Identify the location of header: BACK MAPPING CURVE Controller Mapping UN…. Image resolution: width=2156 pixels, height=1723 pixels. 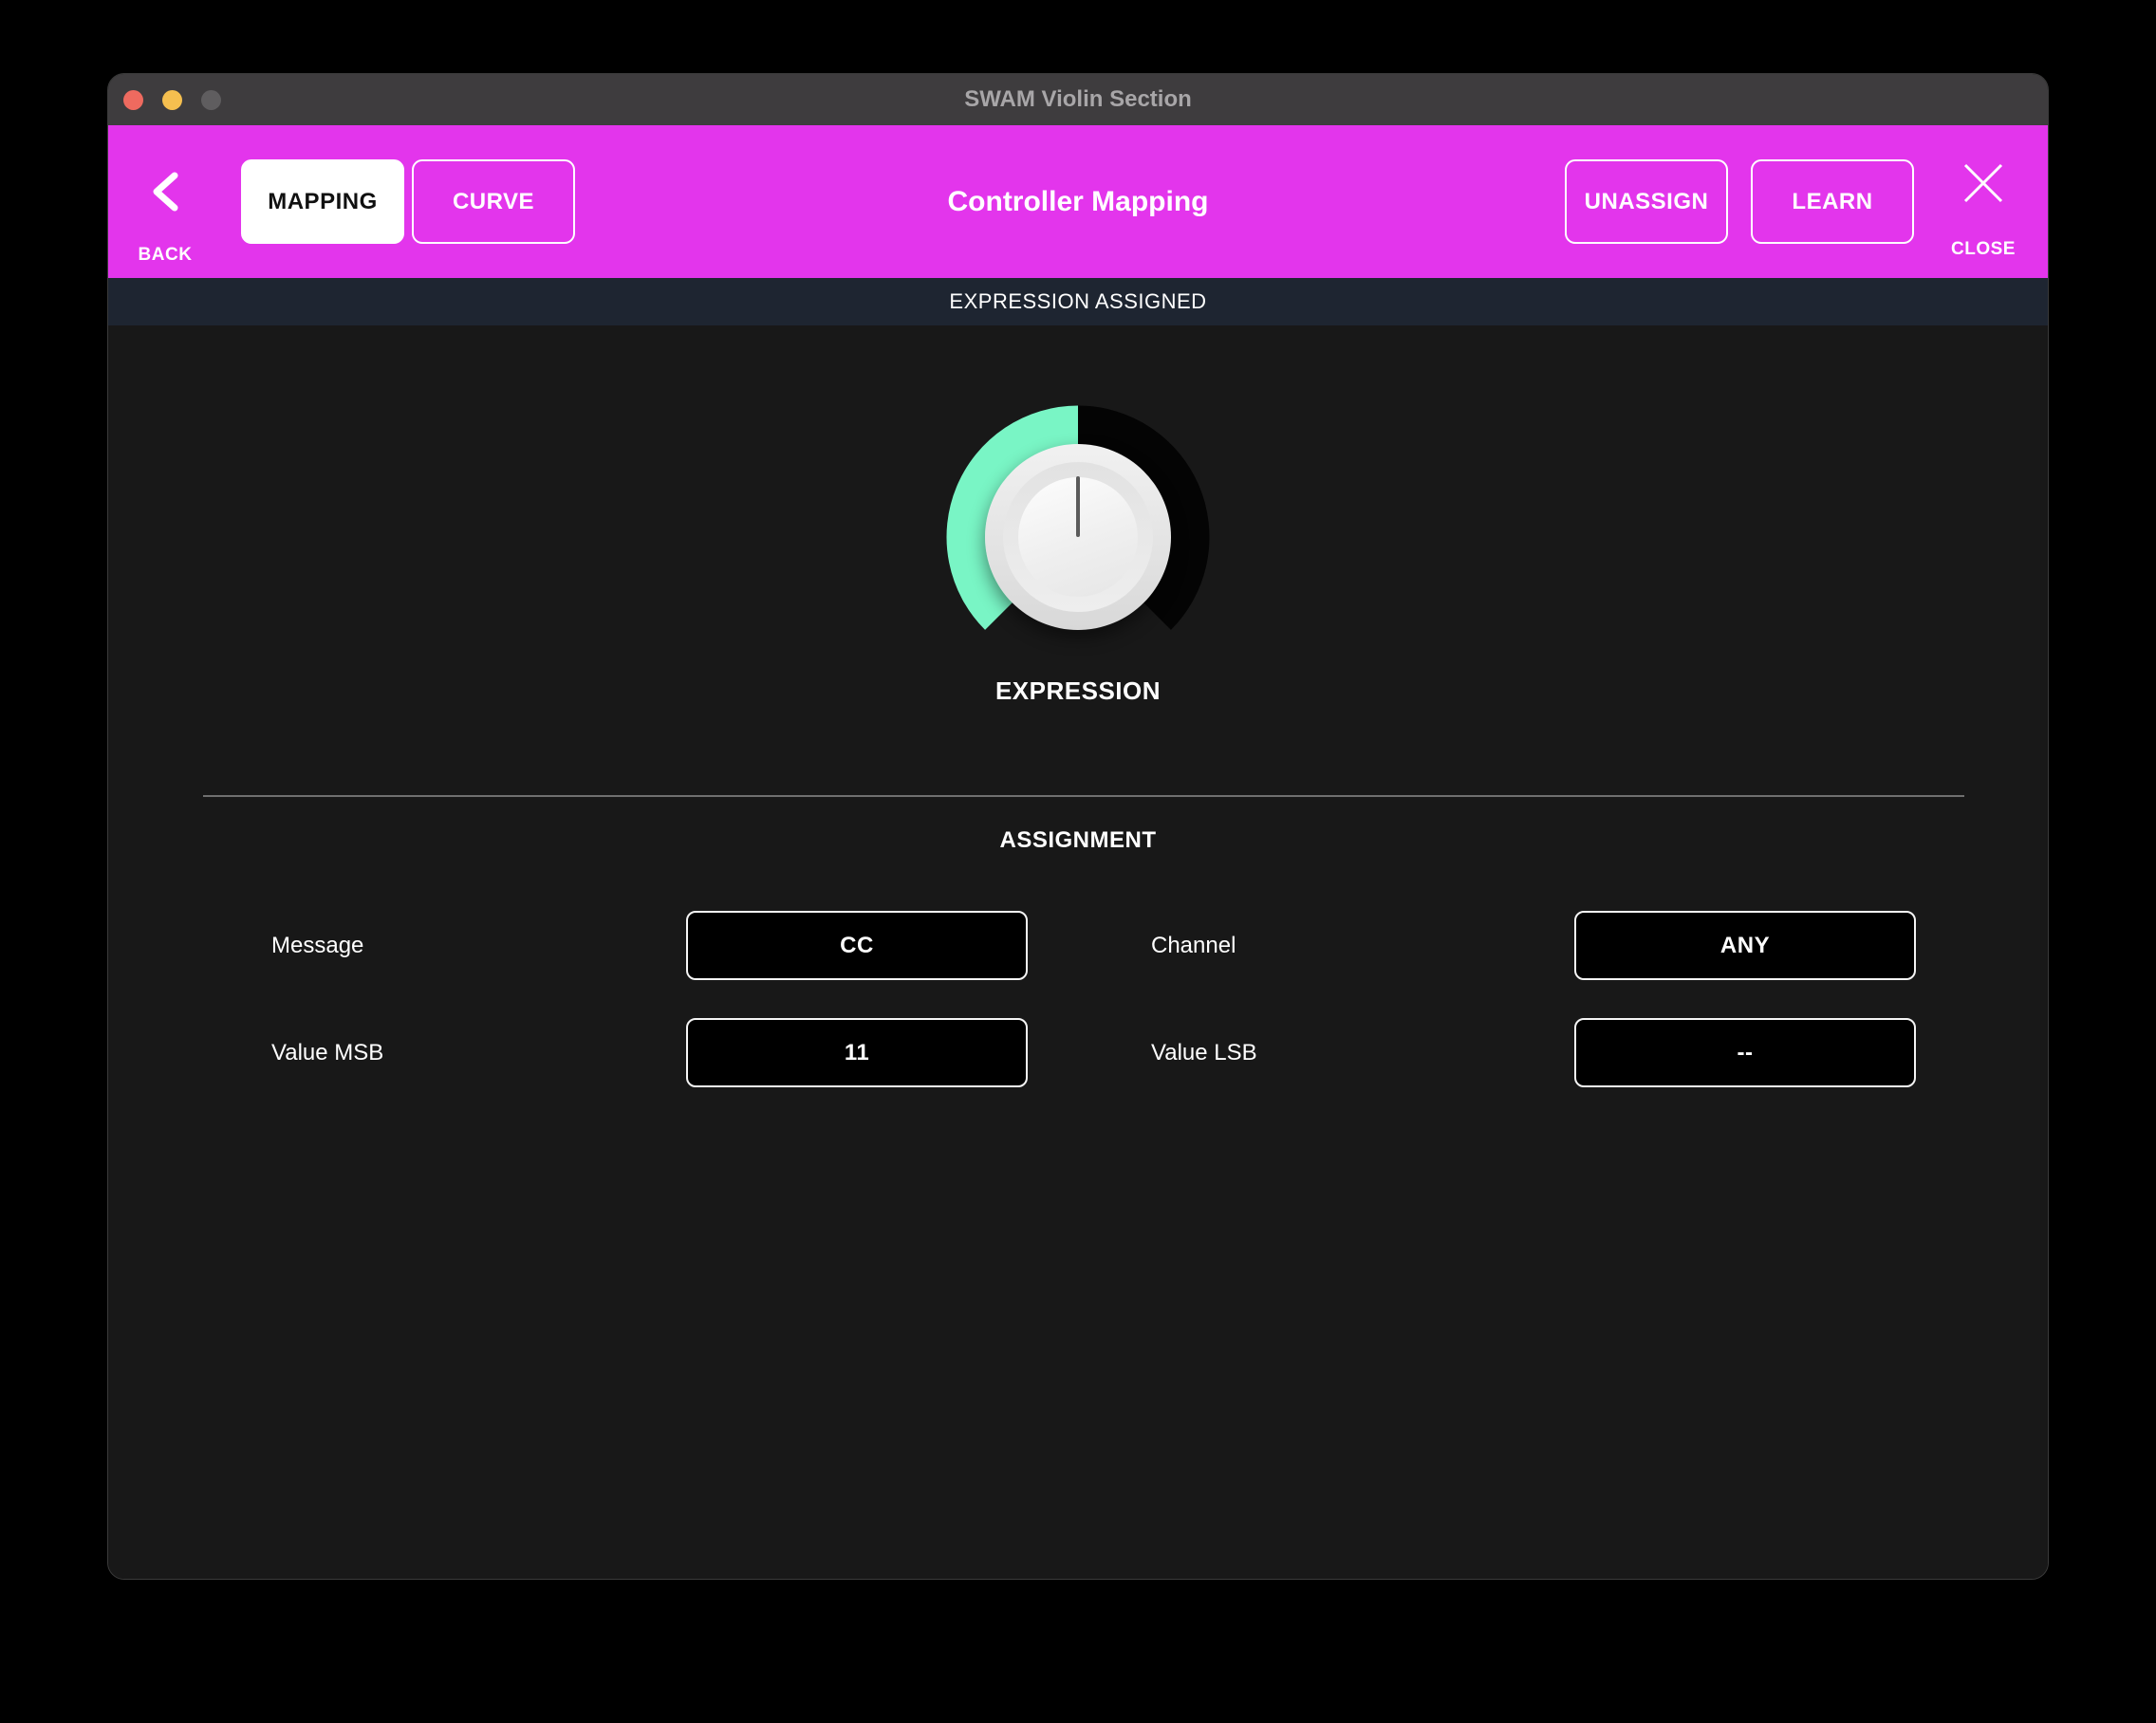
(1078, 201).